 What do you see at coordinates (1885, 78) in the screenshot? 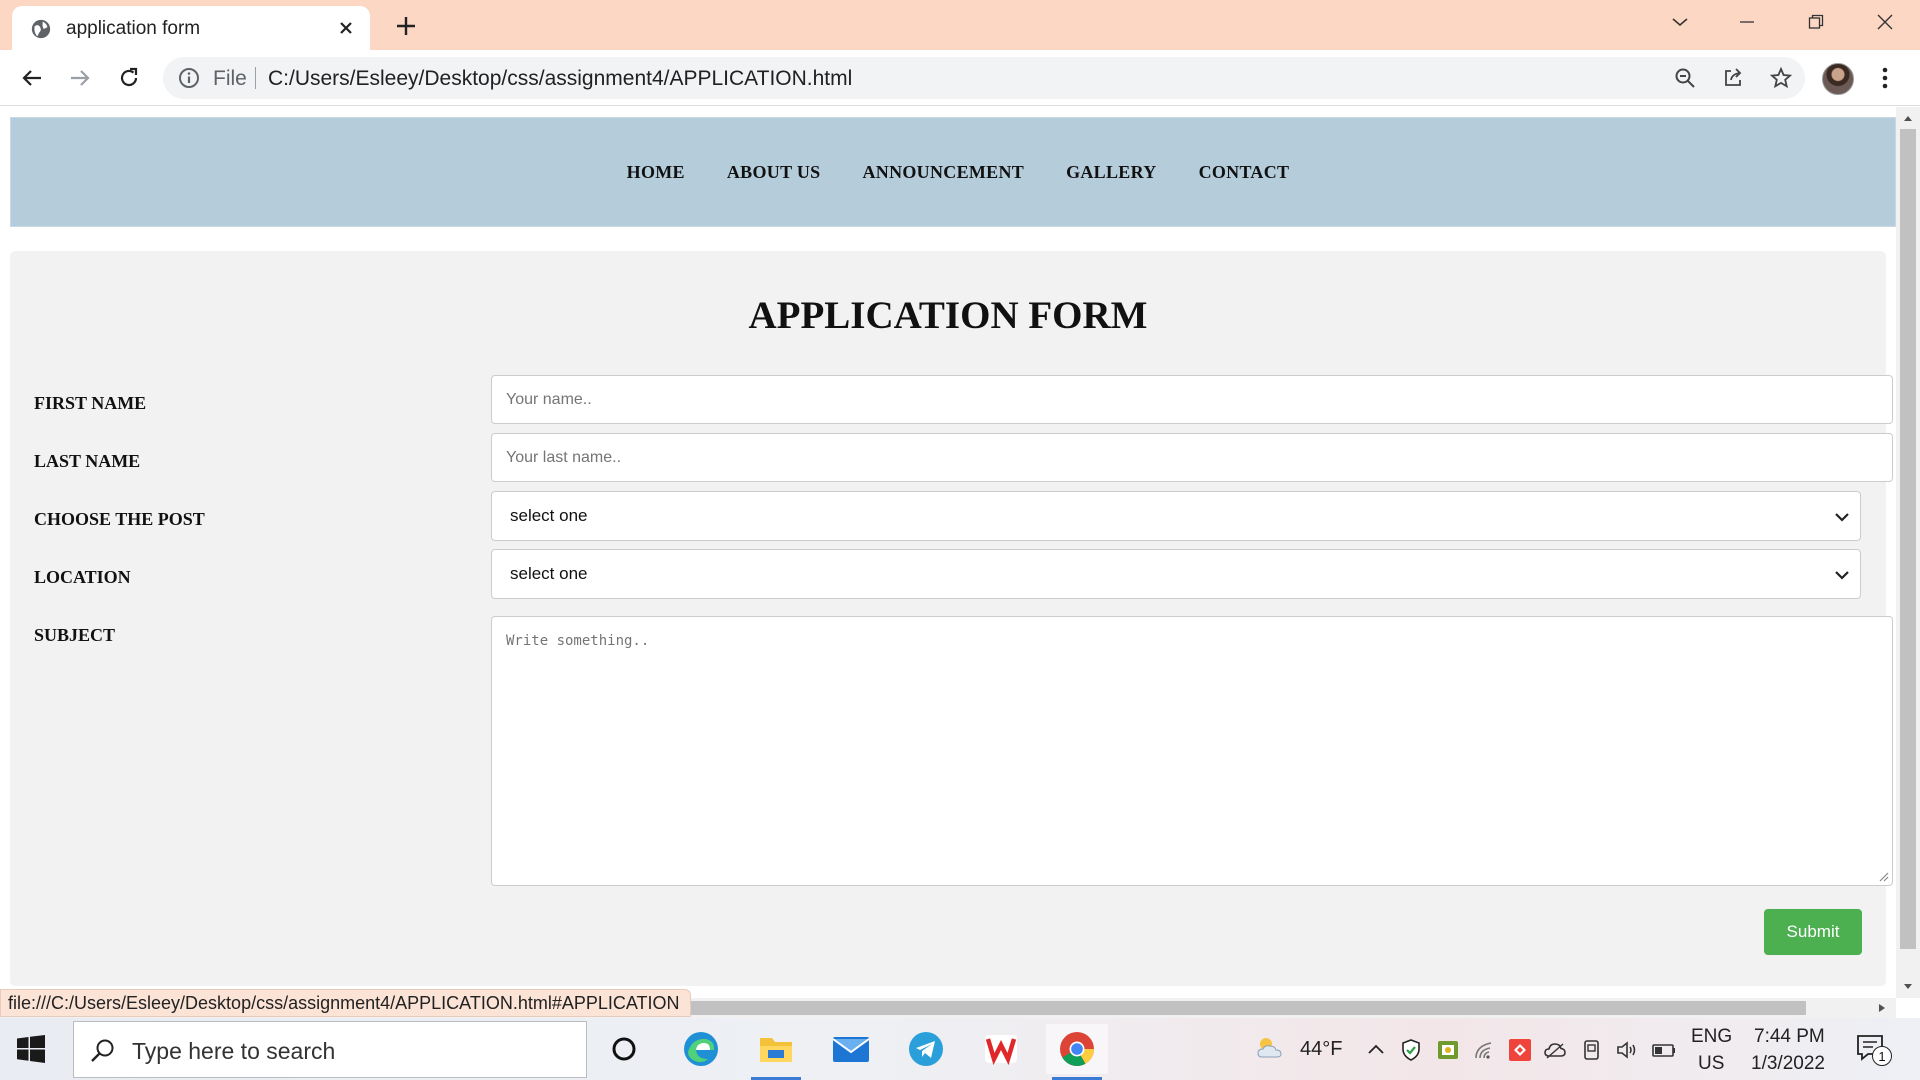
I see `more-menu-icon` at bounding box center [1885, 78].